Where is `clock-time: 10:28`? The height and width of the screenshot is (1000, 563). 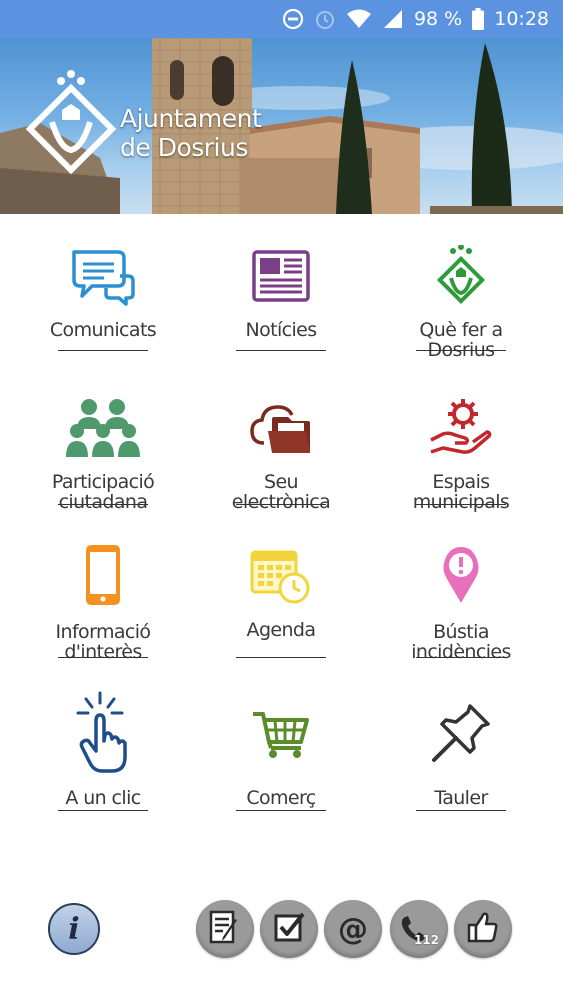
clock-time: 10:28 is located at coordinates (521, 19).